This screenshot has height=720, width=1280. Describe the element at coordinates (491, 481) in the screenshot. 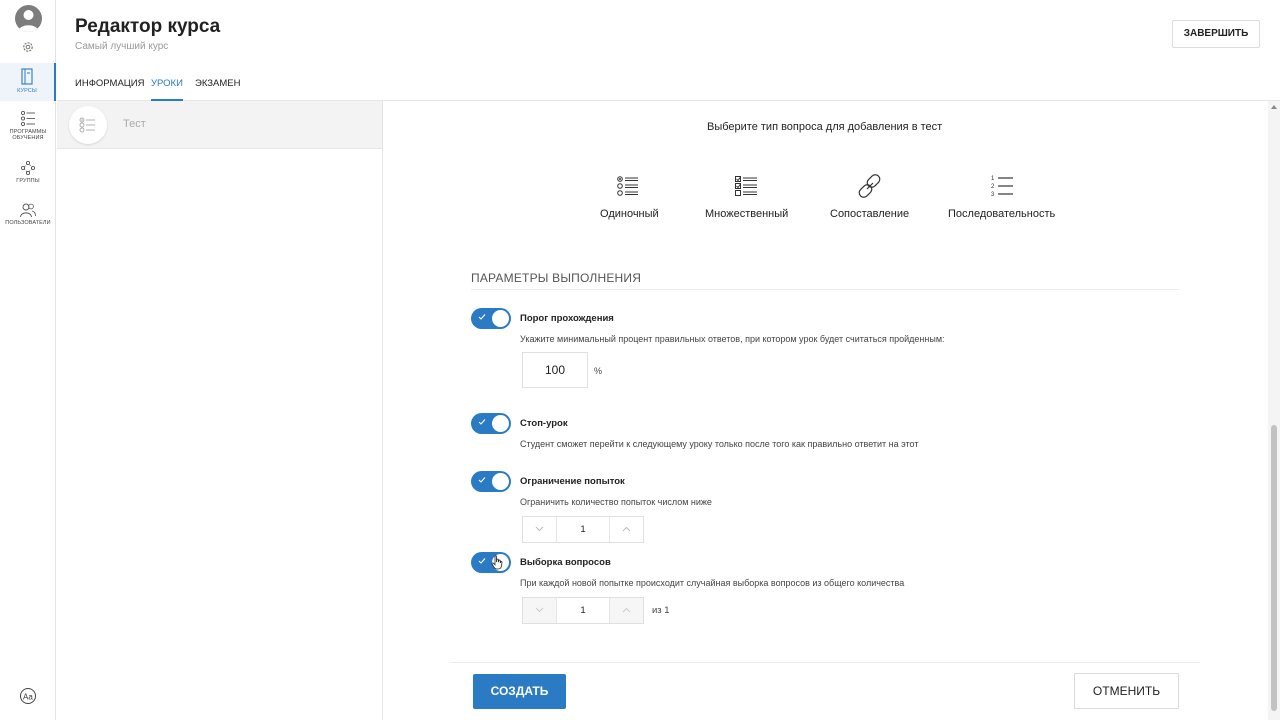

I see `attempt-limit-toggle` at that location.